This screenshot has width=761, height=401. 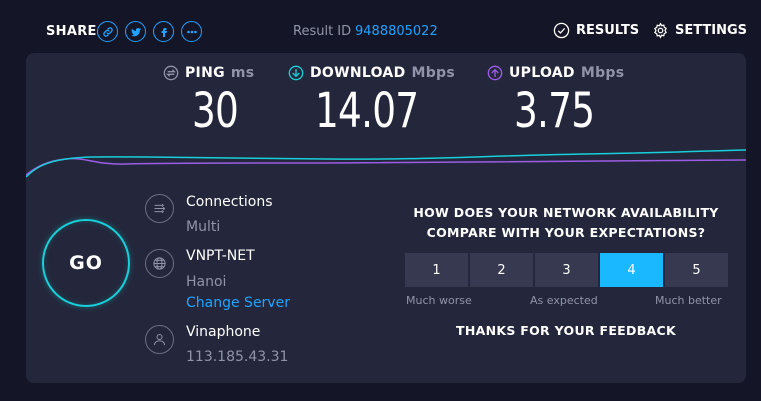 I want to click on provider-name: Vinaphone, so click(x=223, y=332).